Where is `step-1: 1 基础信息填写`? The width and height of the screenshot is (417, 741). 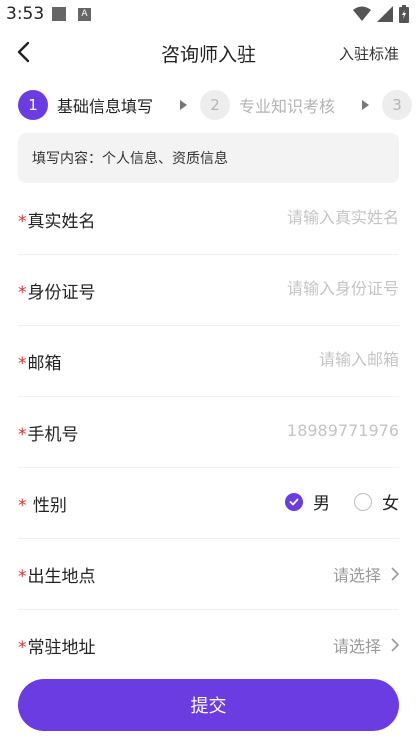
step-1: 1 基础信息填写 is located at coordinates (85, 105).